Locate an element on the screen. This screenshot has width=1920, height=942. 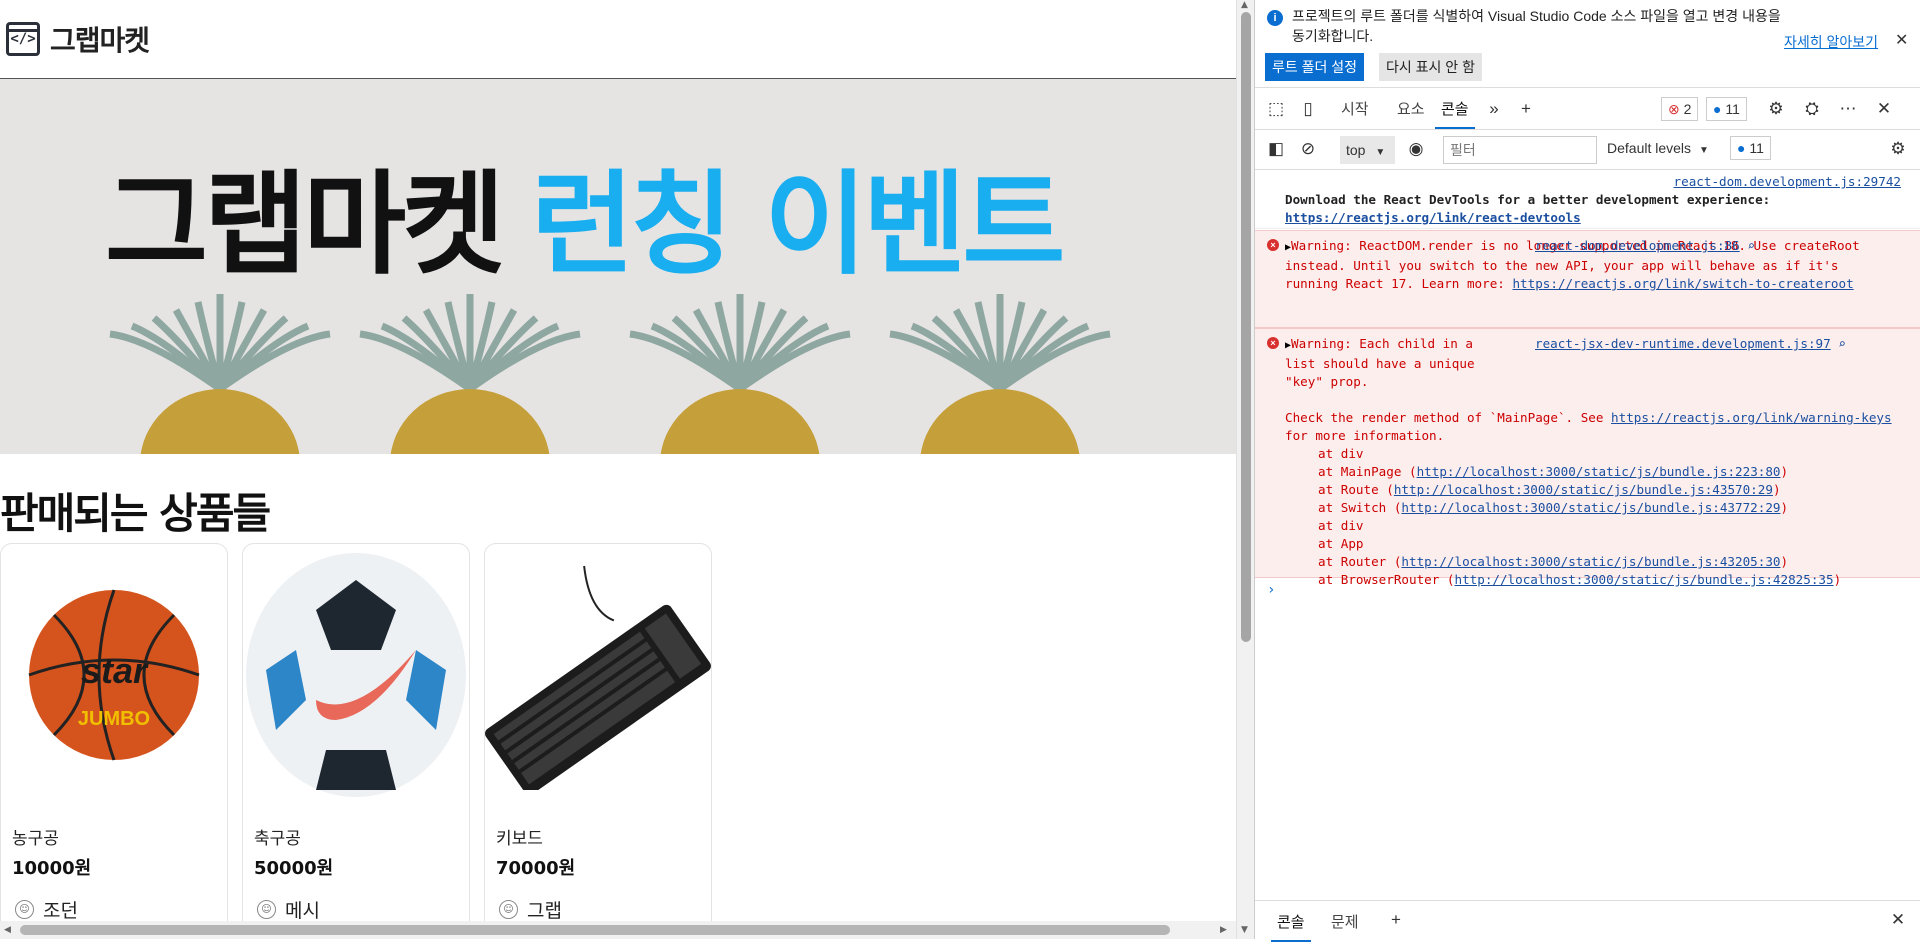
source-link: react-dom.development.js:29742 is located at coordinates (1787, 181).